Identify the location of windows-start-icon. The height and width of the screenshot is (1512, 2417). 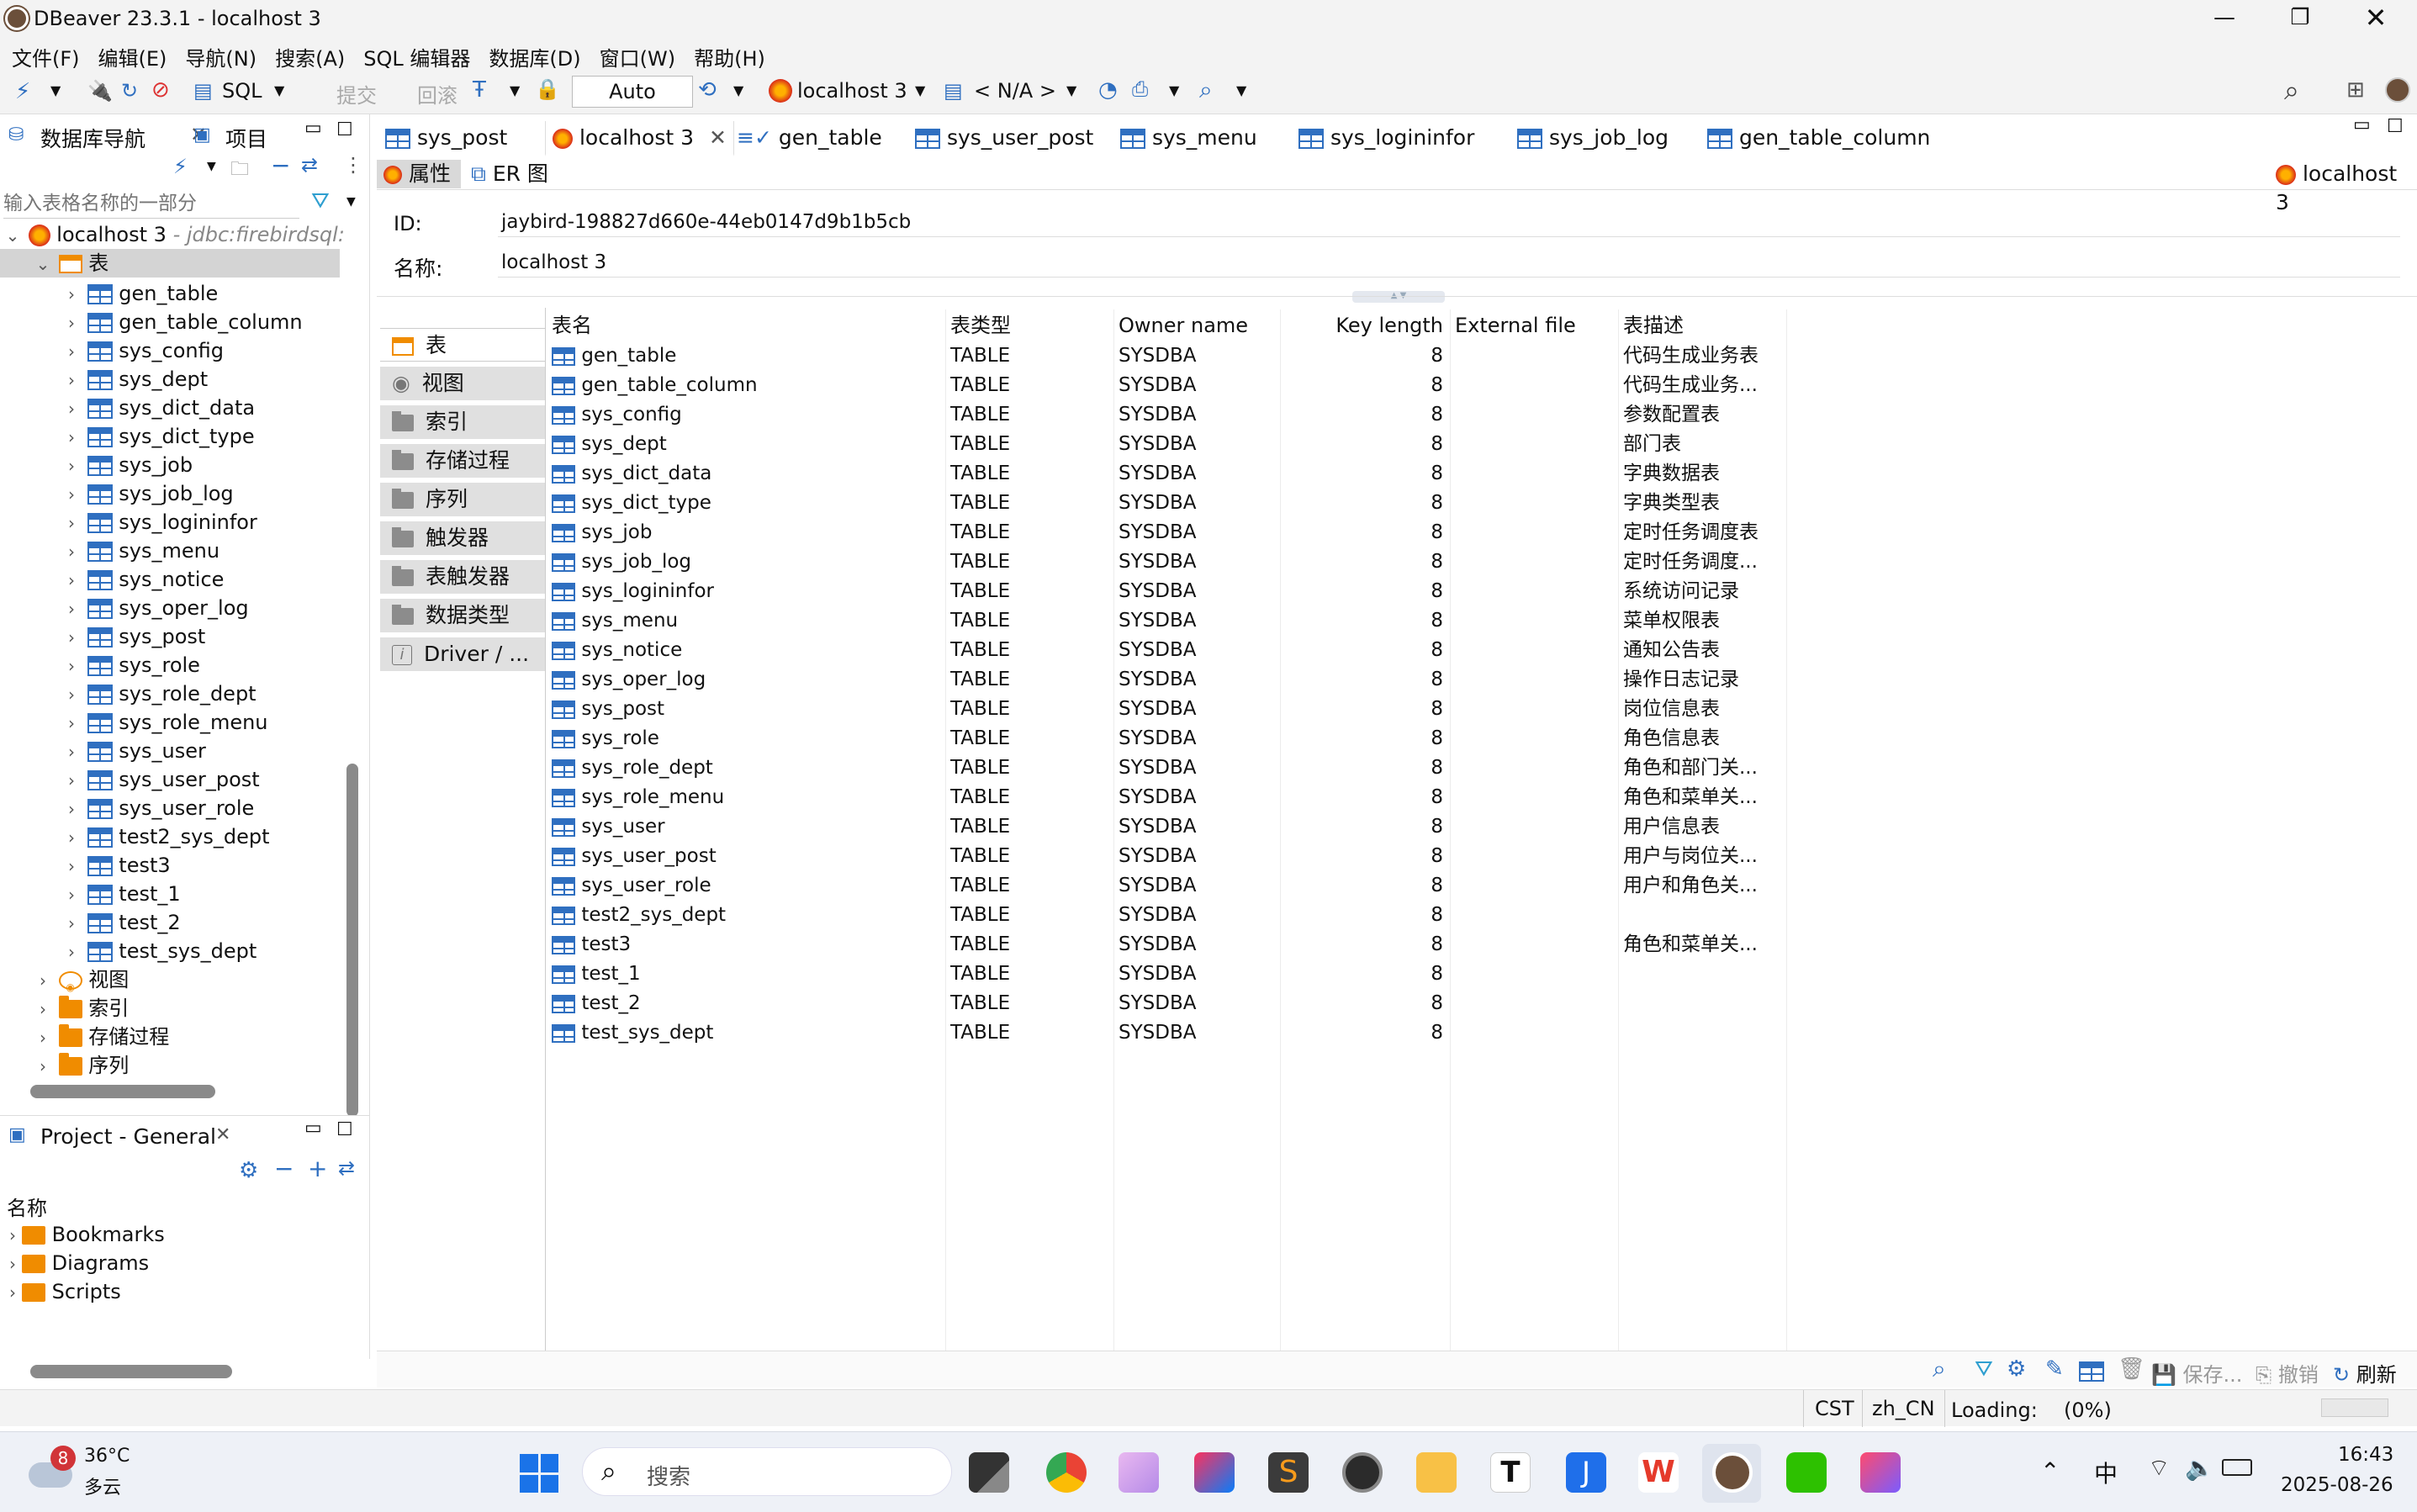
(539, 1473).